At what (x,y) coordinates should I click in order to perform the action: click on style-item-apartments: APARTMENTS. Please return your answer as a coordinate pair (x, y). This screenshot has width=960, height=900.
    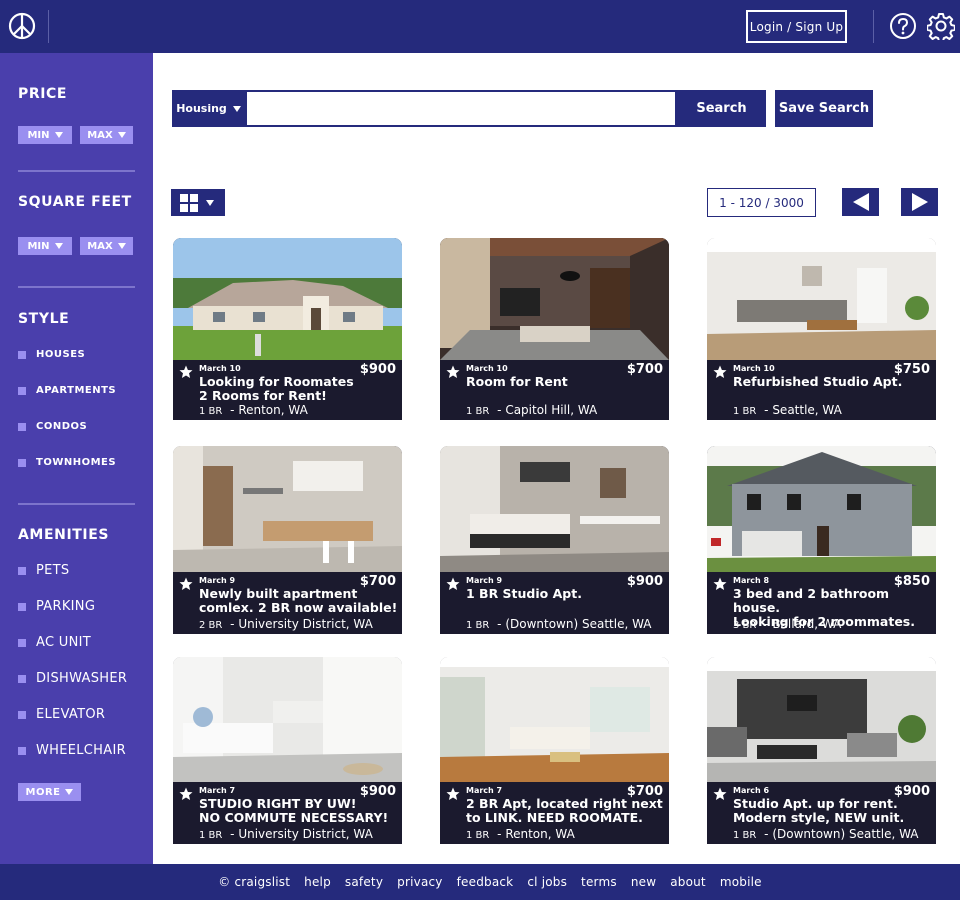
    Looking at the image, I should click on (67, 390).